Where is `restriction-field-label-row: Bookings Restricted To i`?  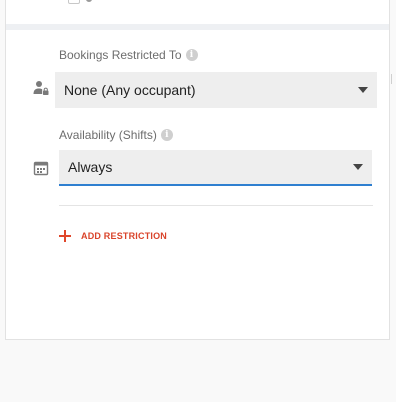 restriction-field-label-row: Bookings Restricted To i is located at coordinates (128, 55).